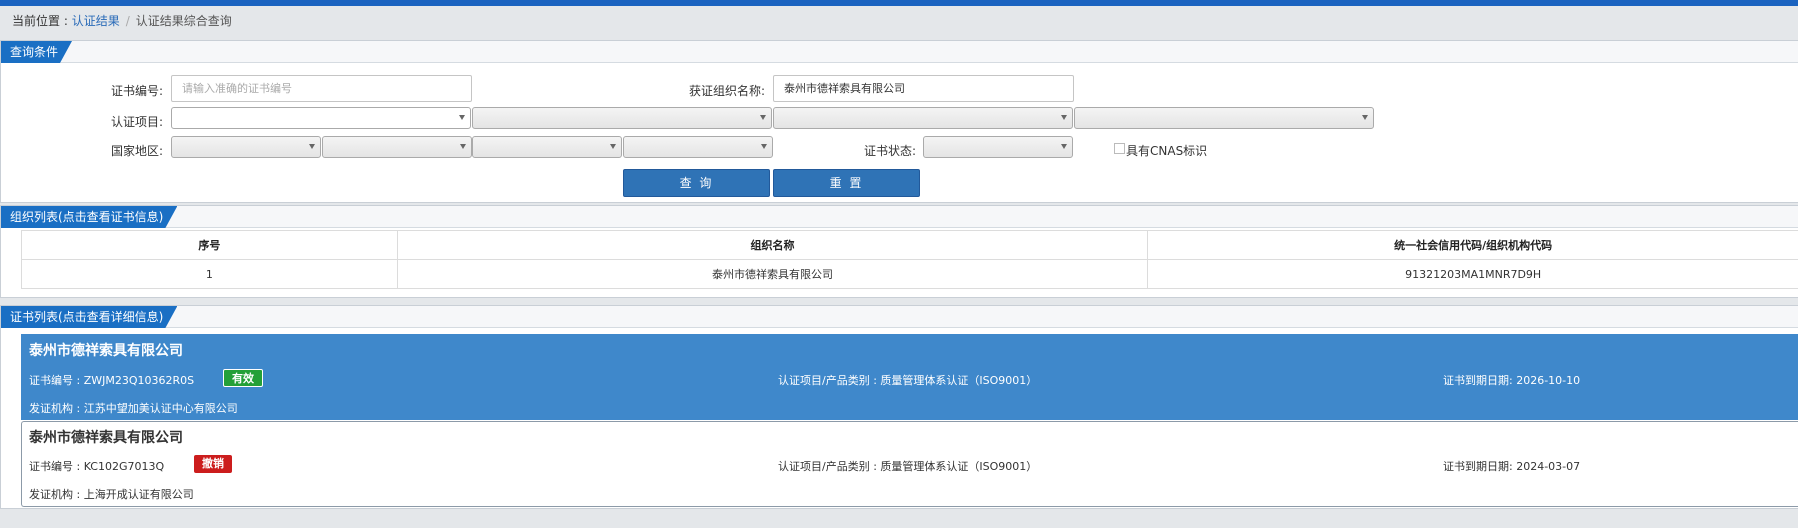 This screenshot has height=528, width=1798. What do you see at coordinates (97, 466) in the screenshot?
I see `cert-number: 证书编号 : KC102G7013Q` at bounding box center [97, 466].